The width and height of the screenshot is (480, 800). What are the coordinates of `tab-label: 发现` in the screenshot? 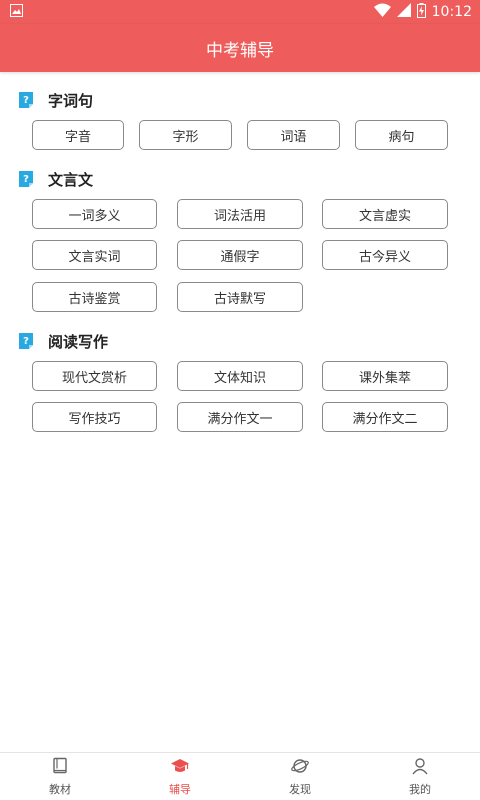 It's located at (300, 789).